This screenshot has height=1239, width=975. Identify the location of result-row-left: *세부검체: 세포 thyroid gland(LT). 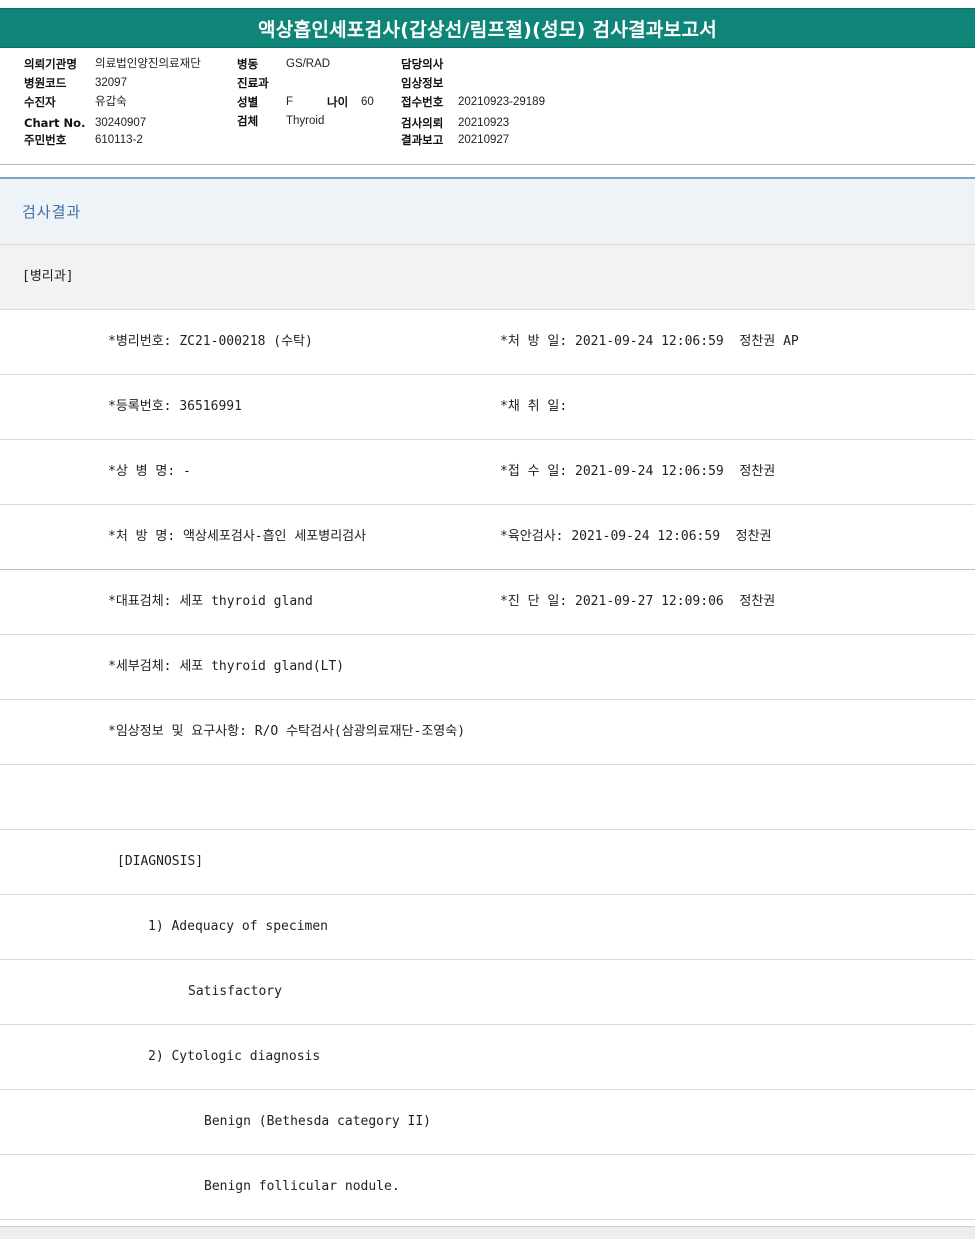
(226, 666).